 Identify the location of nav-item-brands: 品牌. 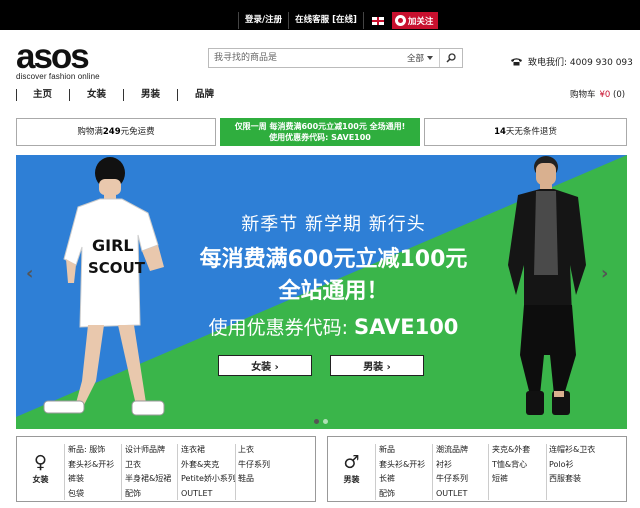
(204, 95).